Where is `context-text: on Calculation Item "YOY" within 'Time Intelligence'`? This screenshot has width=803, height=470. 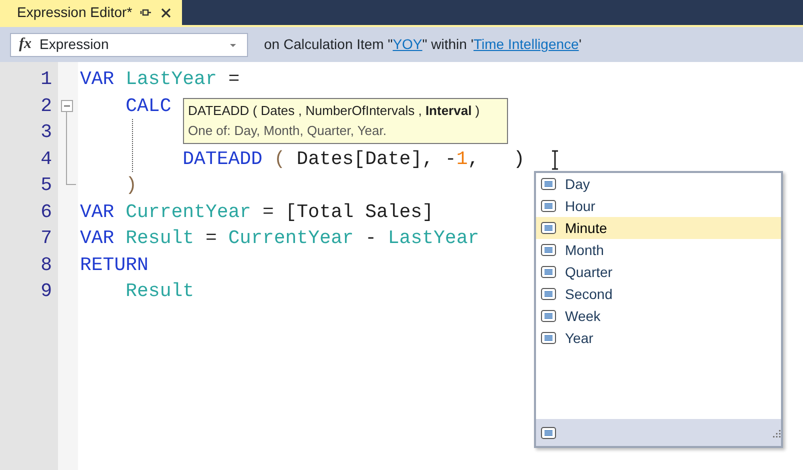 context-text: on Calculation Item "YOY" within 'Time Intelligence' is located at coordinates (423, 44).